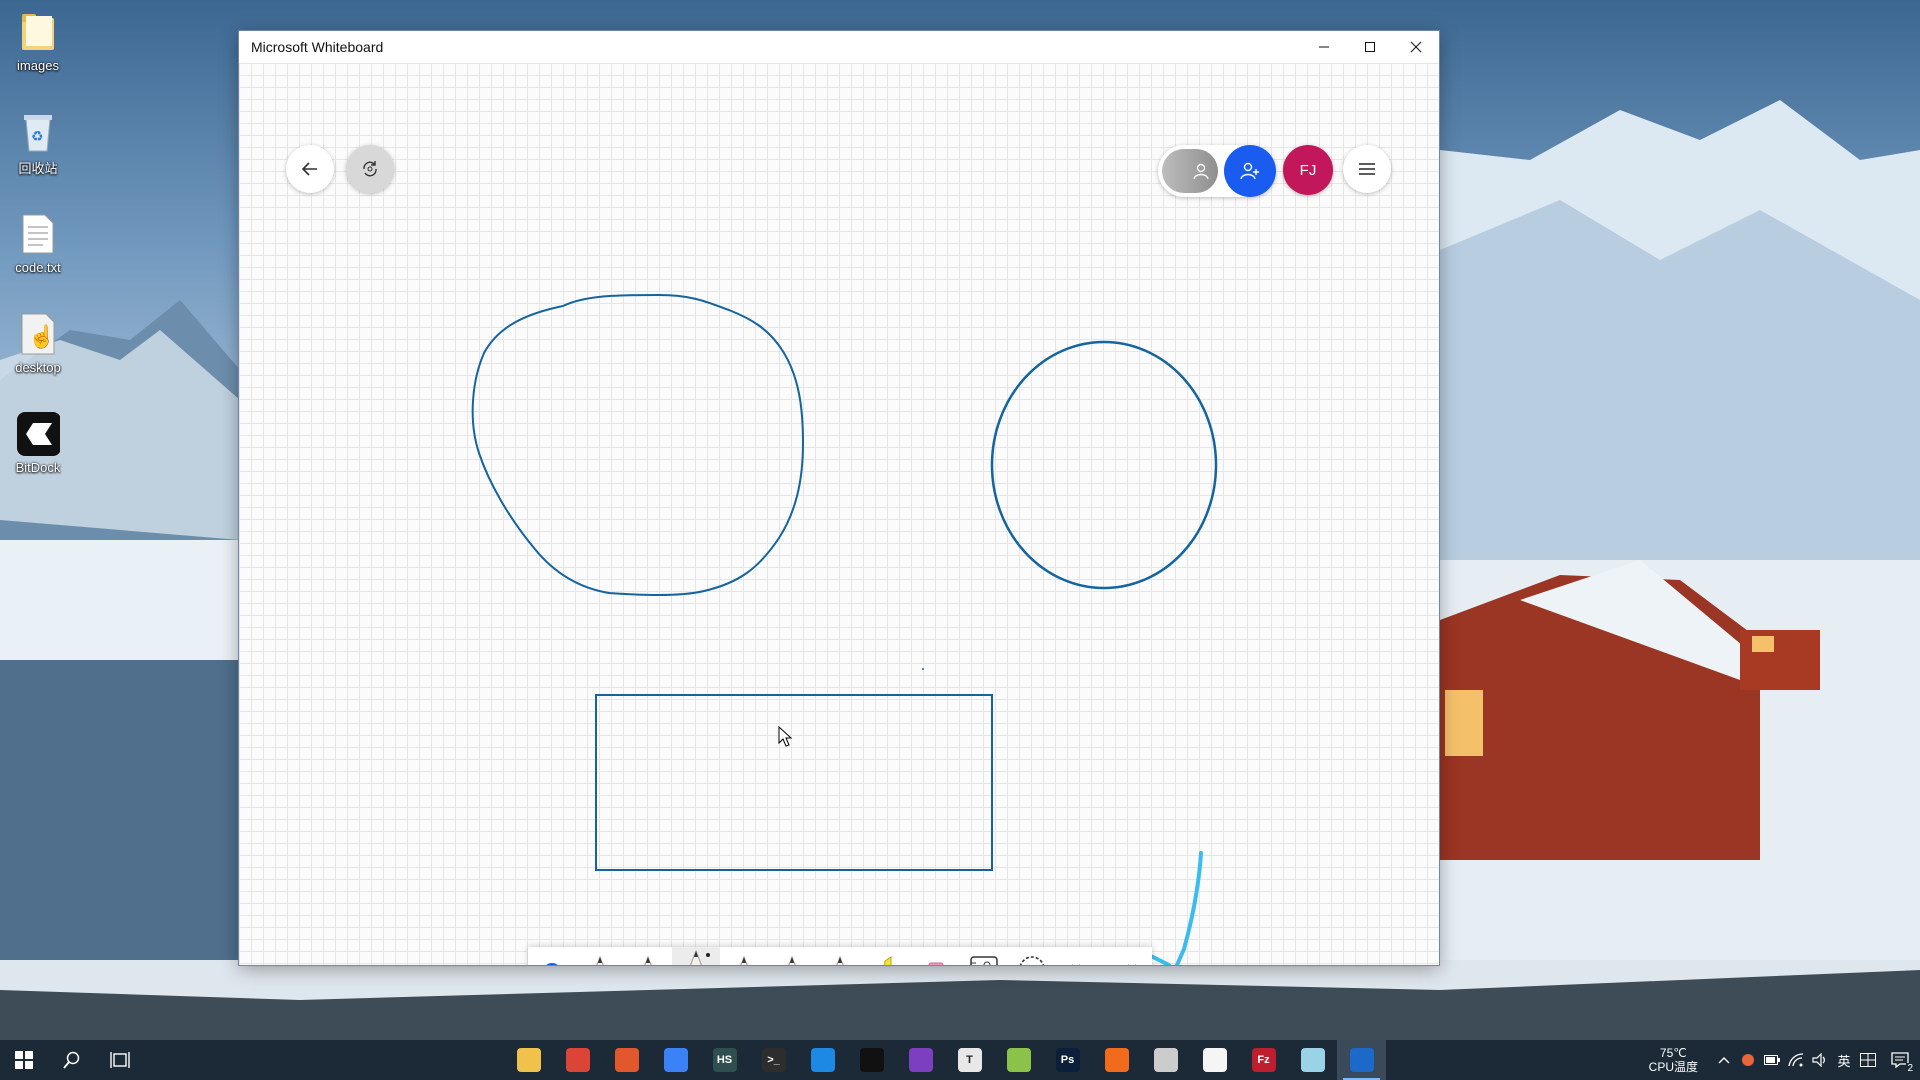 The width and height of the screenshot is (1920, 1080). What do you see at coordinates (552, 964) in the screenshot?
I see `check-circle-icon` at bounding box center [552, 964].